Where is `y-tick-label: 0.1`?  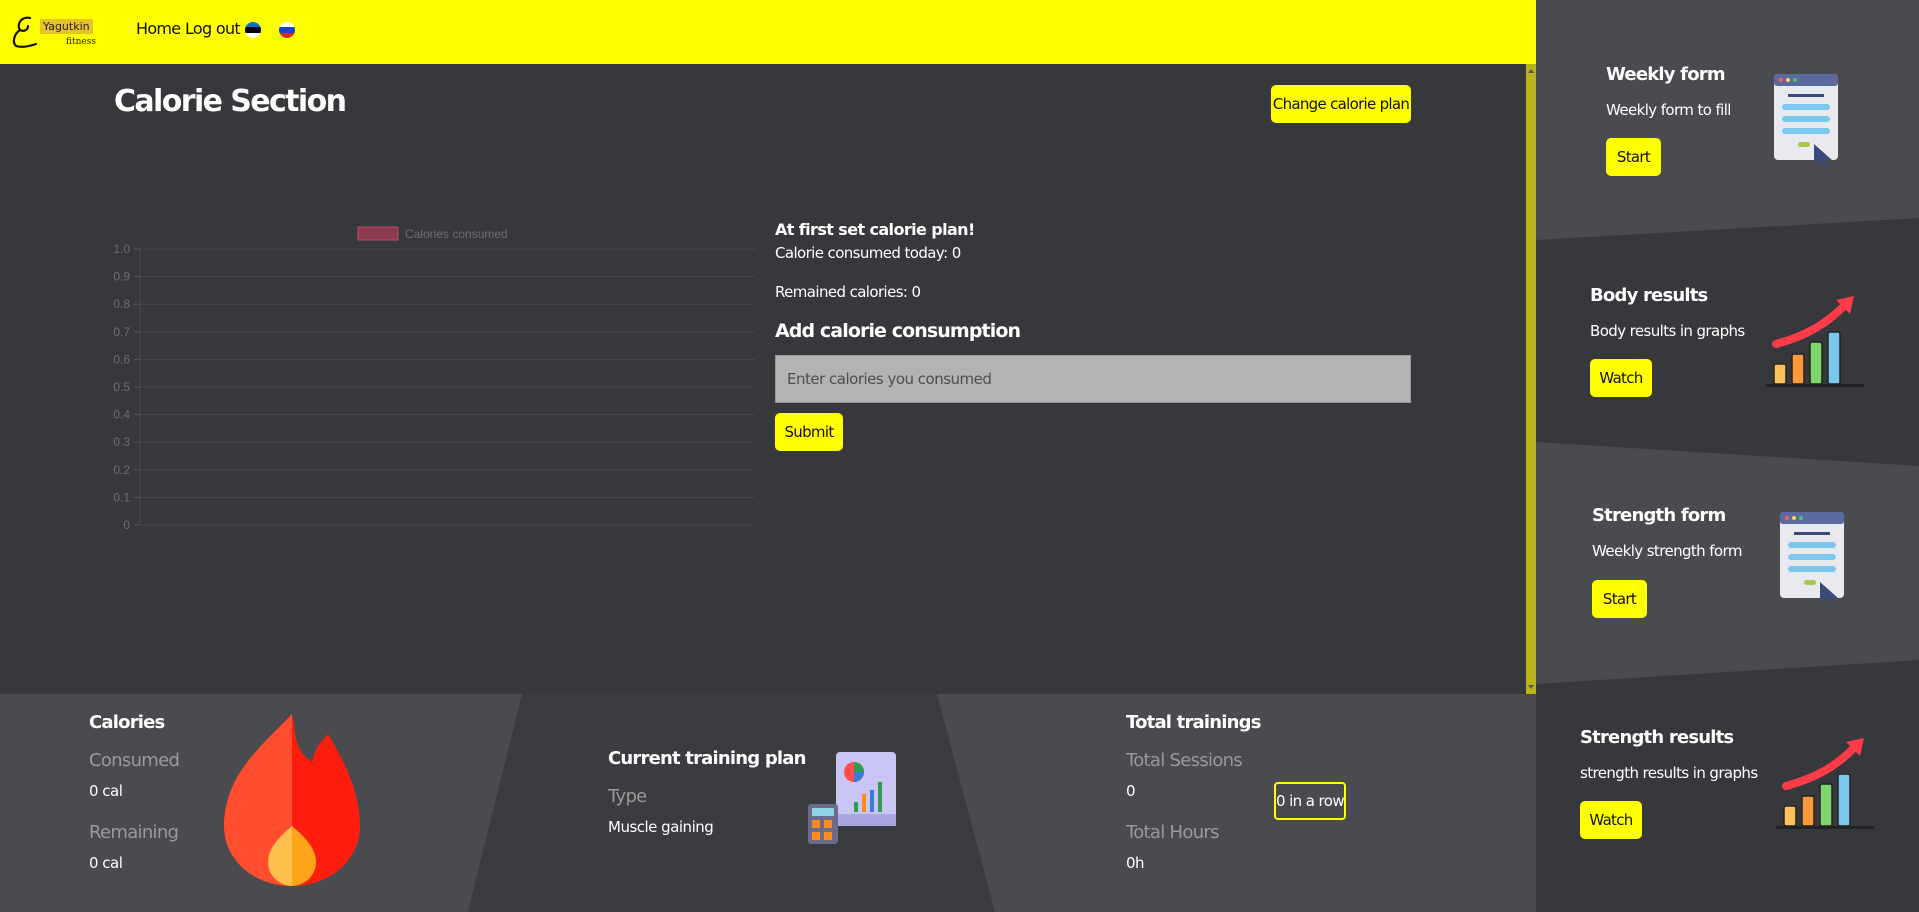
y-tick-label: 0.1 is located at coordinates (121, 497).